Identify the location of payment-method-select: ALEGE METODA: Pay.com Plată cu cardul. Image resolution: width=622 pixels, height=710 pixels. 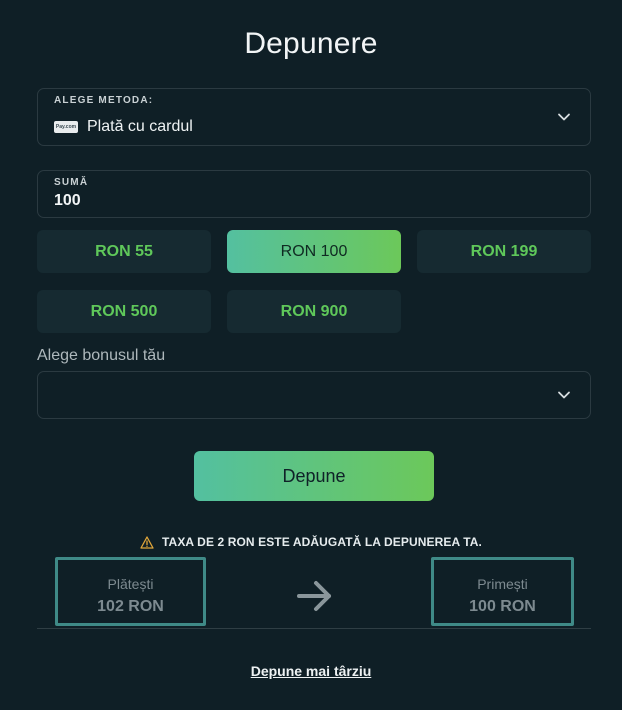
(314, 117).